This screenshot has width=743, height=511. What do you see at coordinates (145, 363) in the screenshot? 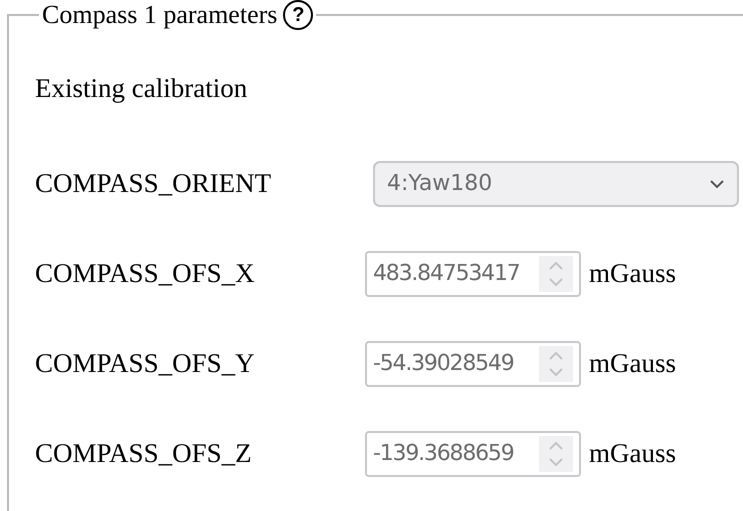
I see `param-label: COMPASS_OFS_Y` at bounding box center [145, 363].